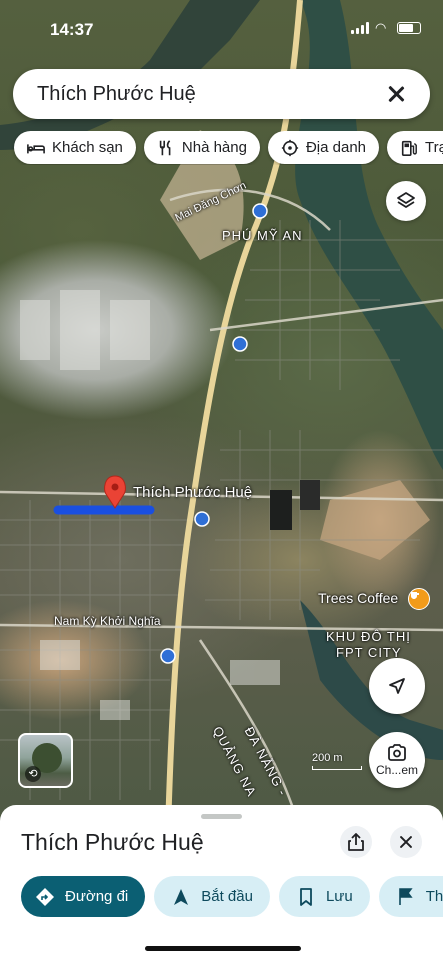 The width and height of the screenshot is (443, 960). Describe the element at coordinates (192, 492) in the screenshot. I see `selected-place-label: Thích Phước Huệ` at that location.